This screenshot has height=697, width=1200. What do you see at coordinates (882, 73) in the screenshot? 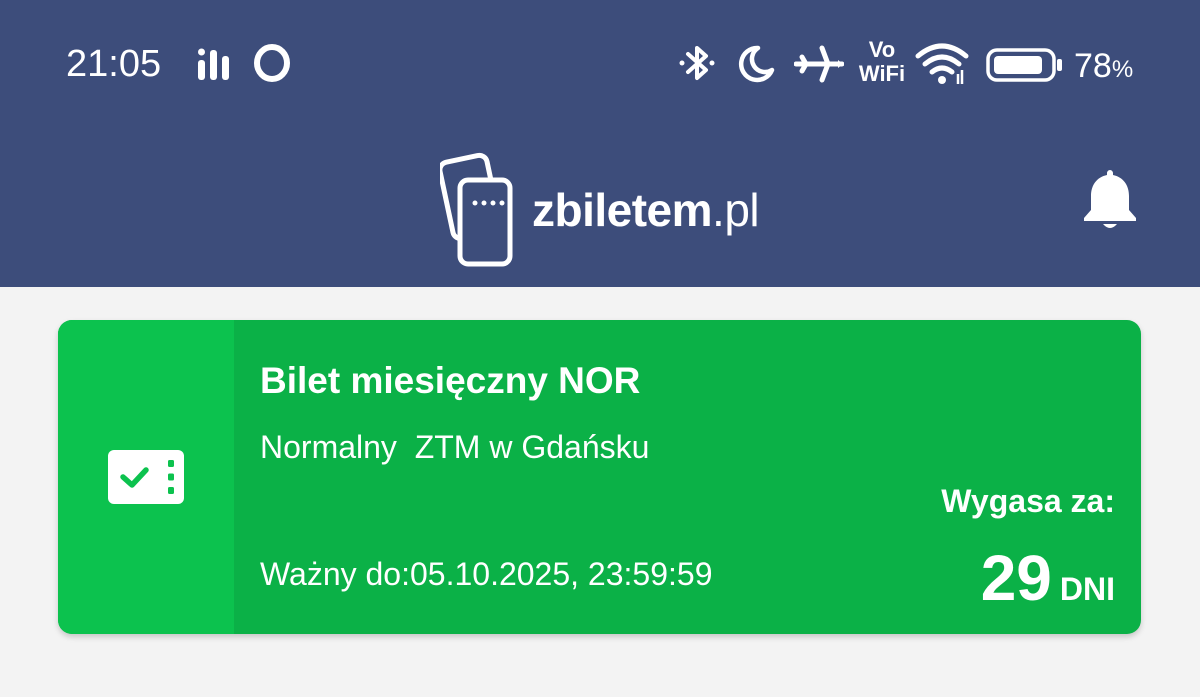
I see `vowifi-bottom-label: WiFi` at bounding box center [882, 73].